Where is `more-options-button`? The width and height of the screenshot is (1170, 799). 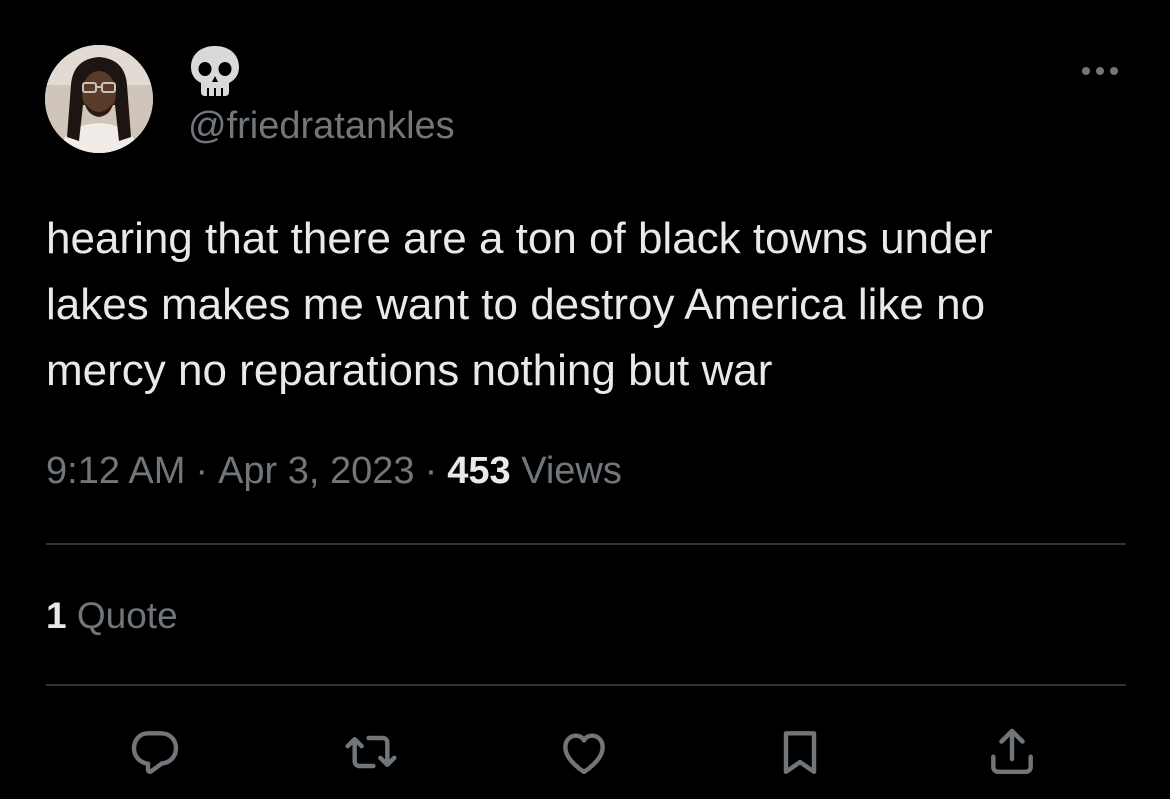 more-options-button is located at coordinates (1100, 71).